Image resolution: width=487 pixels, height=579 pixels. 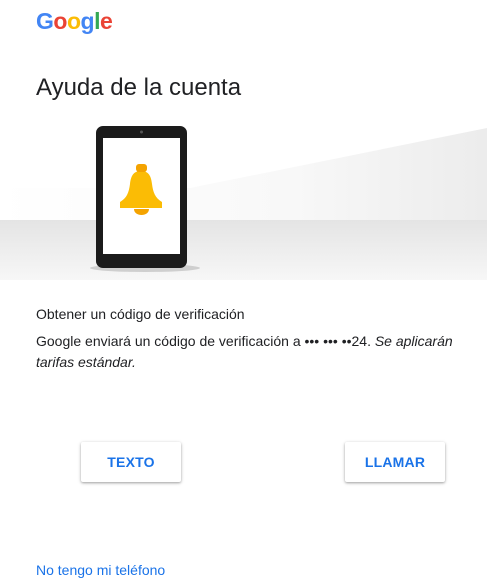 I want to click on google-logo: Google, so click(x=74, y=21).